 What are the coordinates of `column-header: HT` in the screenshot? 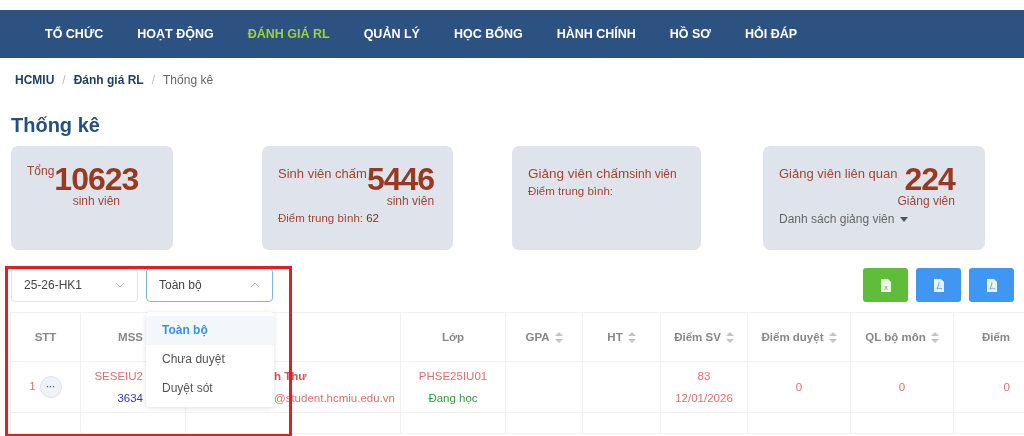 It's located at (621, 337).